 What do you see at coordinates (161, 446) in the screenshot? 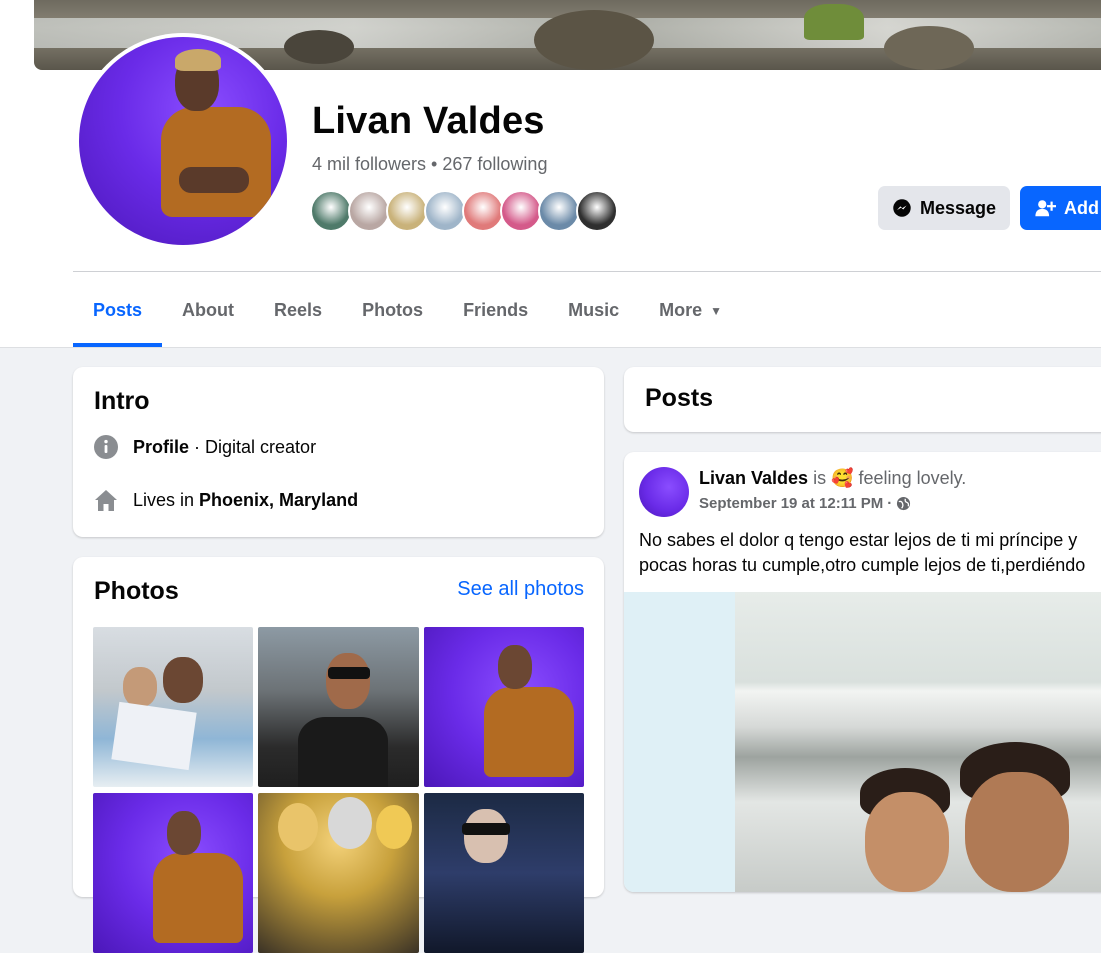
I see `intro-profile-label: Profile` at bounding box center [161, 446].